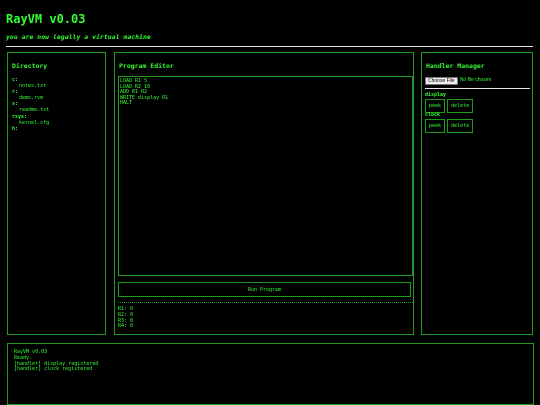  I want to click on handler-actions-clock: peek delete, so click(465, 126).